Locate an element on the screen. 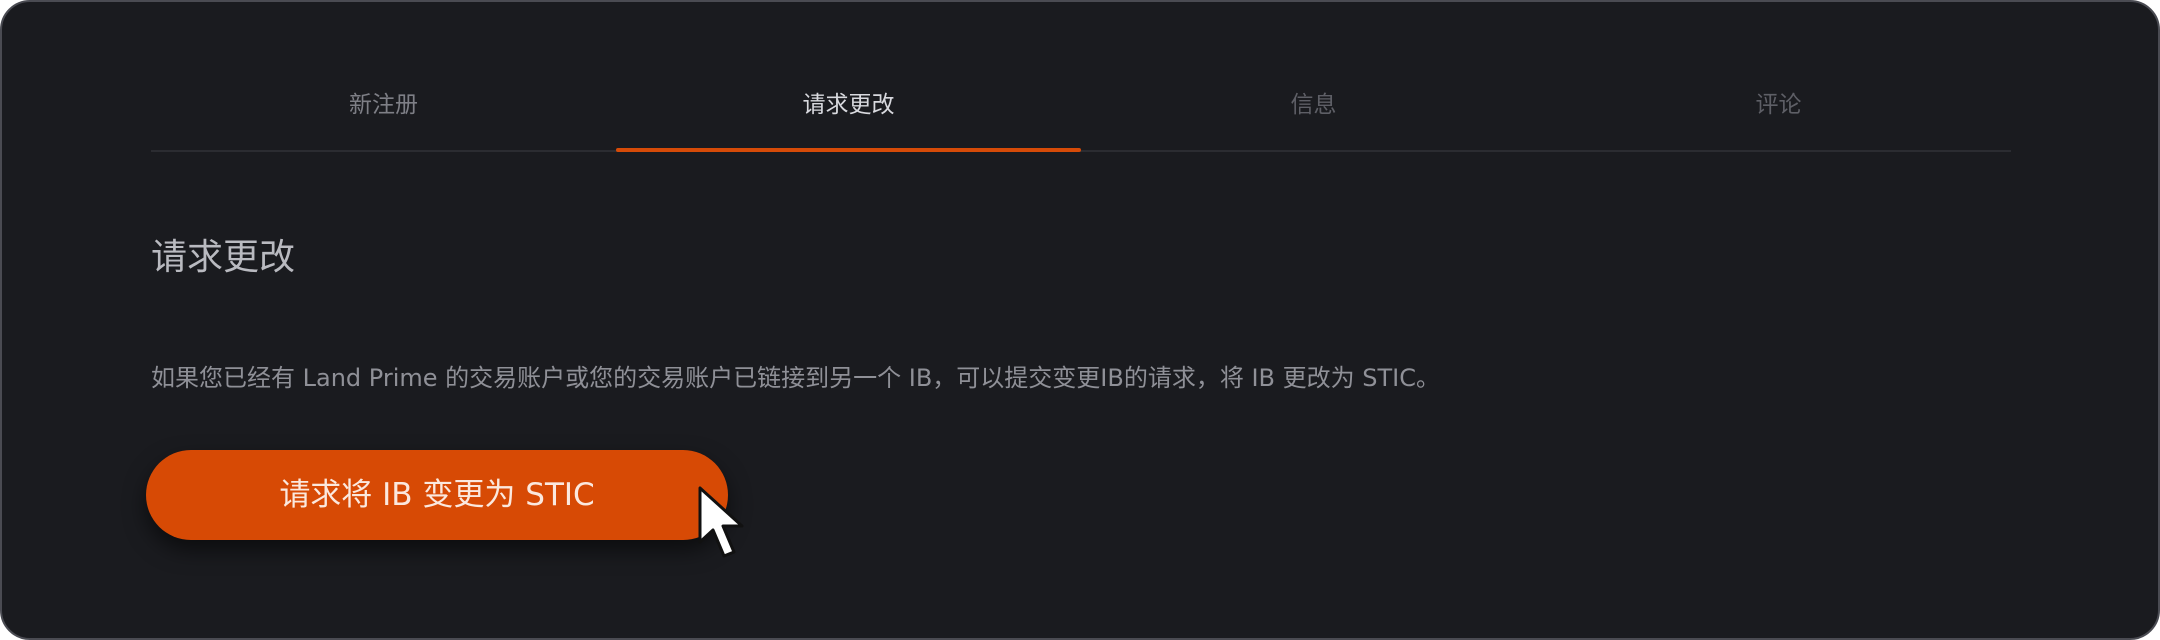 This screenshot has width=2160, height=640. tab-new-registration: 新注册 is located at coordinates (383, 106).